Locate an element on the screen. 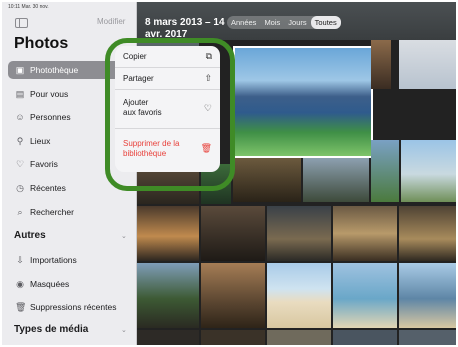 The height and width of the screenshot is (347, 458). tab-all: Toutes is located at coordinates (325, 22).